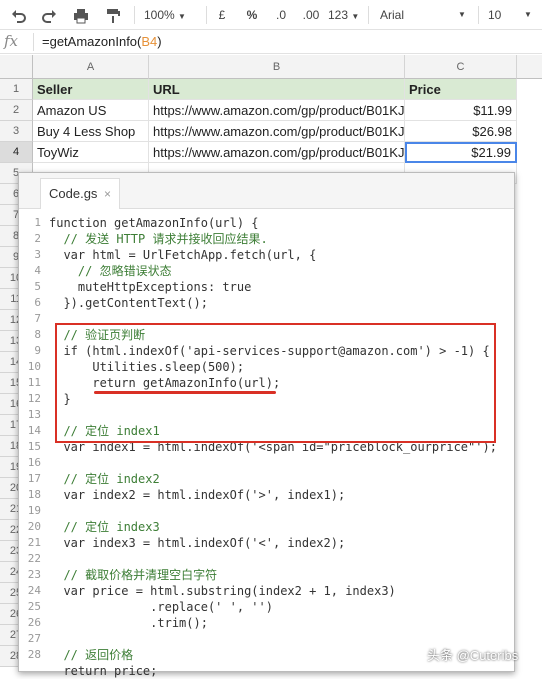  What do you see at coordinates (34, 414) in the screenshot?
I see `line-number: 13` at bounding box center [34, 414].